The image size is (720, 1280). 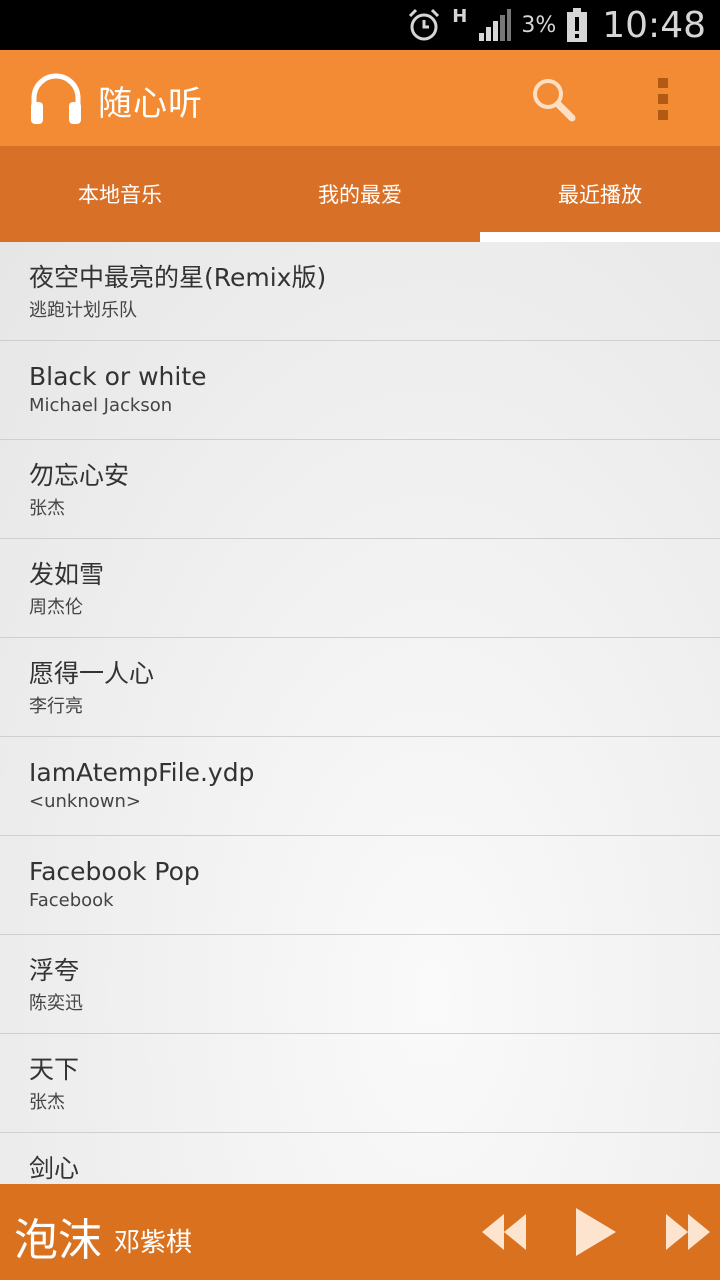 I want to click on status-bar: H 3% 10:48, so click(x=360, y=25).